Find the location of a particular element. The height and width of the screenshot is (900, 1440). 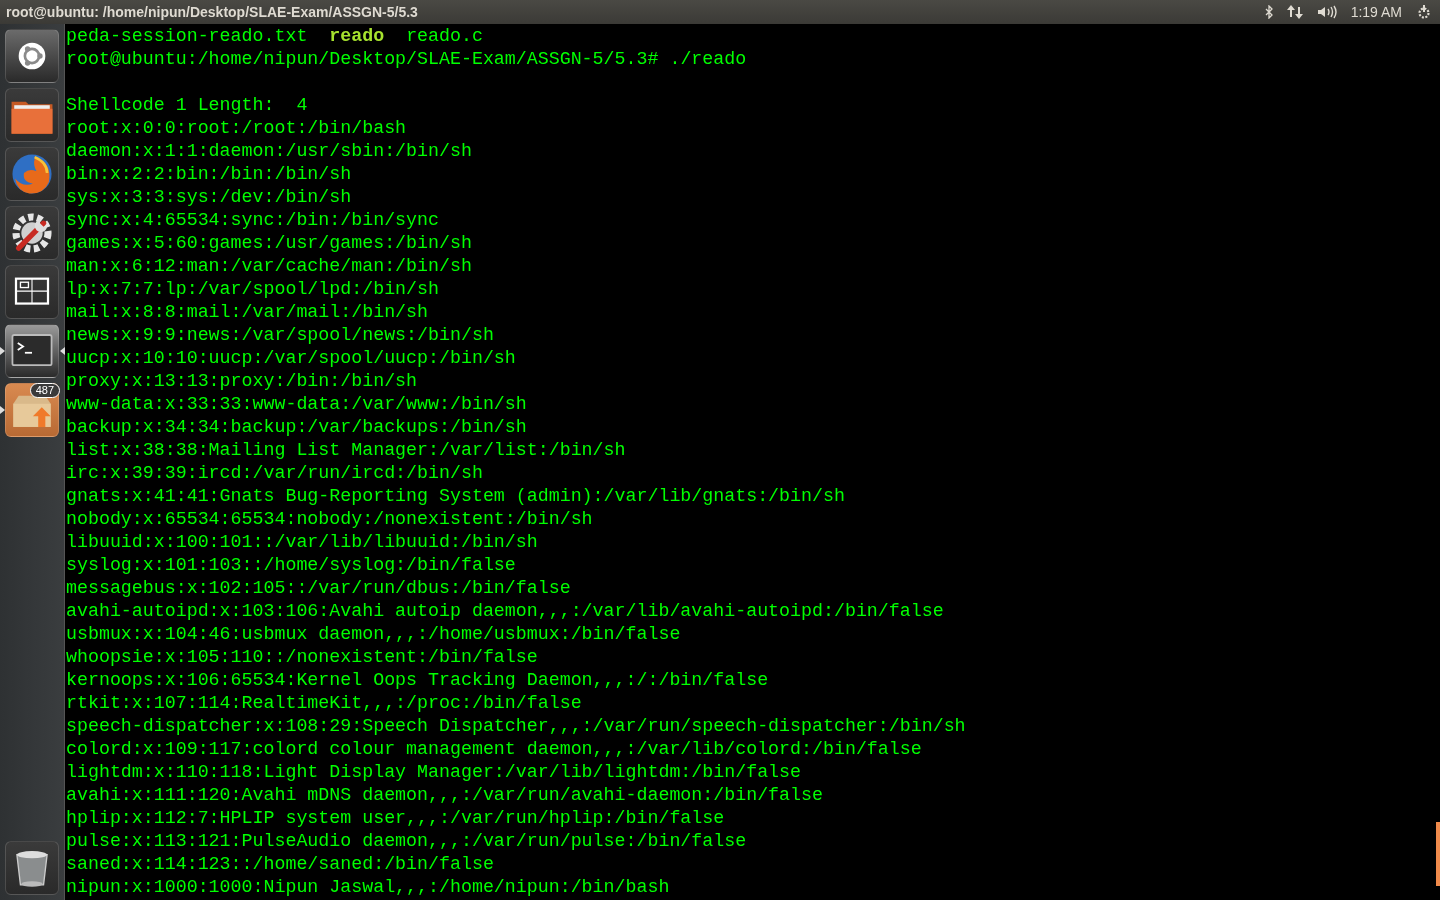

output-line: www-data:x:33:33:www-data:/var/www:/bin/sh is located at coordinates (296, 404).